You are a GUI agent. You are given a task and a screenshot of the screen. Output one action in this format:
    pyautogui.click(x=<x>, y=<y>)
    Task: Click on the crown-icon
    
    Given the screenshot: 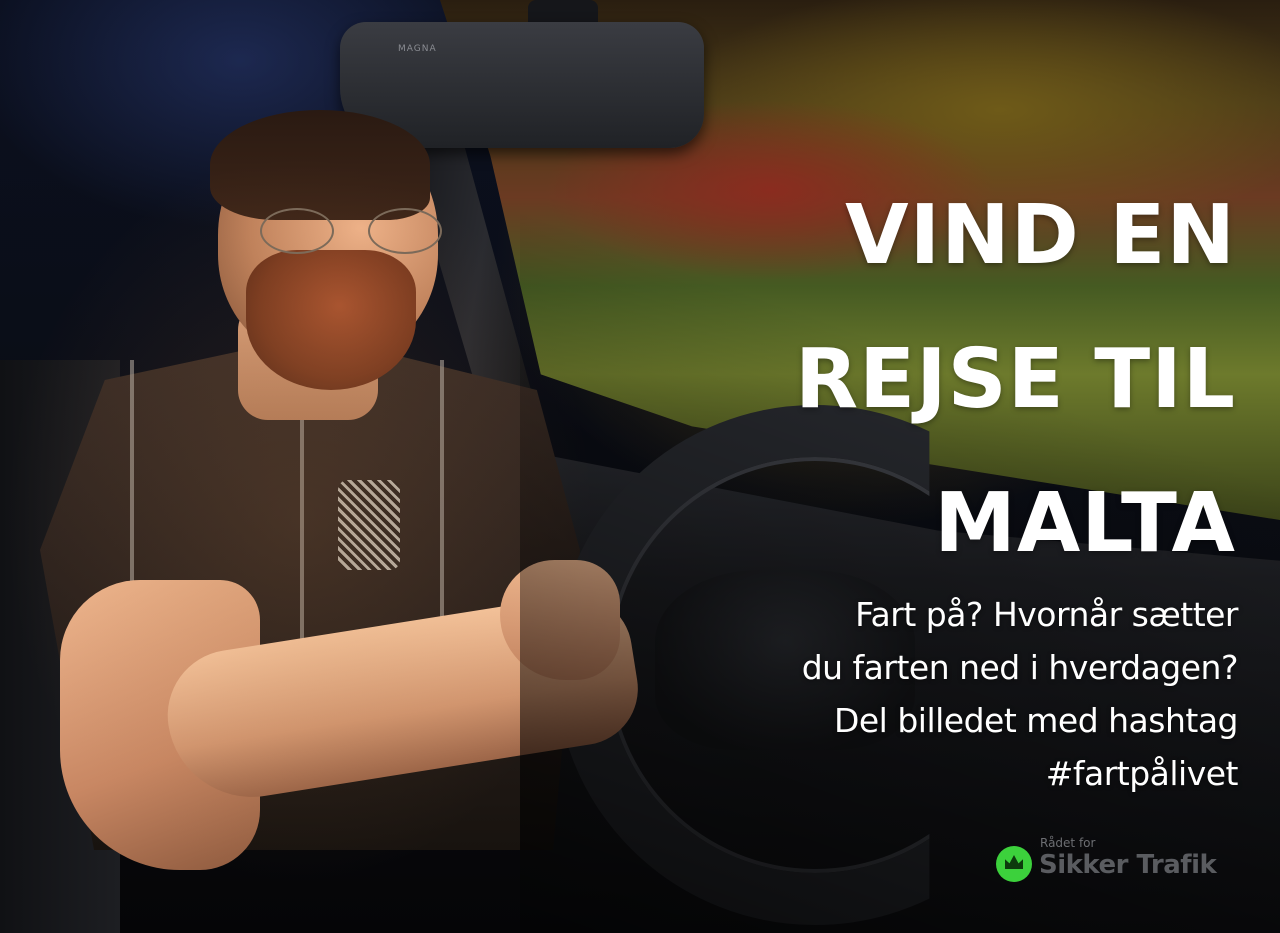 What is the action you would take?
    pyautogui.click(x=1014, y=862)
    